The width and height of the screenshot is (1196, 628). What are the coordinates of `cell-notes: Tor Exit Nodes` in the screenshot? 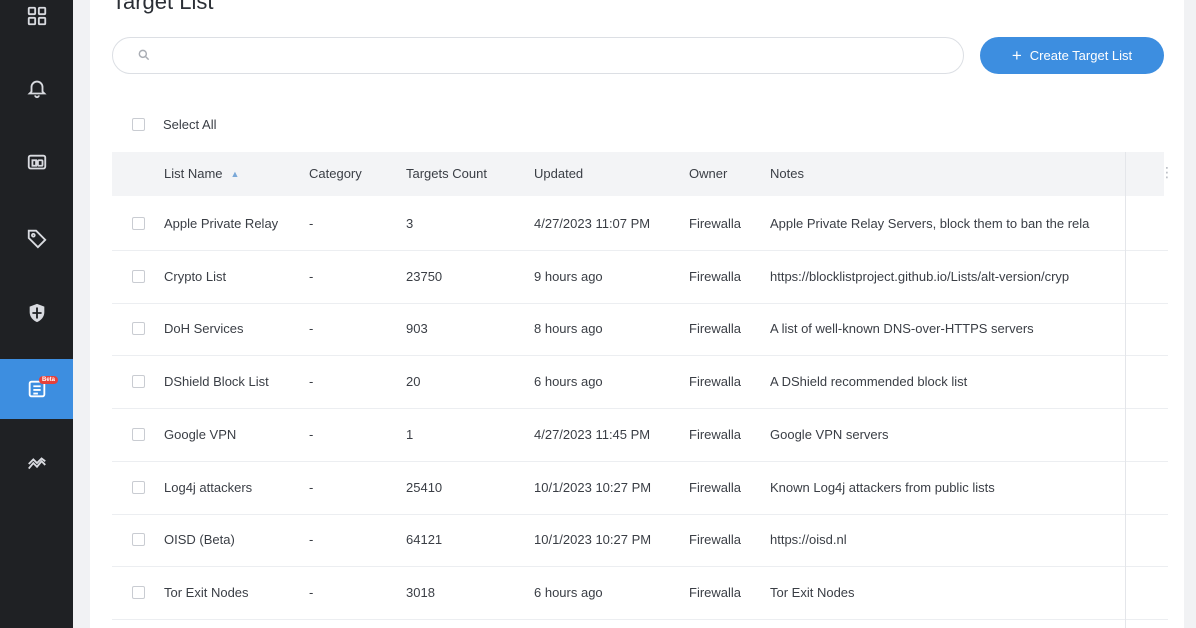 It's located at (812, 592).